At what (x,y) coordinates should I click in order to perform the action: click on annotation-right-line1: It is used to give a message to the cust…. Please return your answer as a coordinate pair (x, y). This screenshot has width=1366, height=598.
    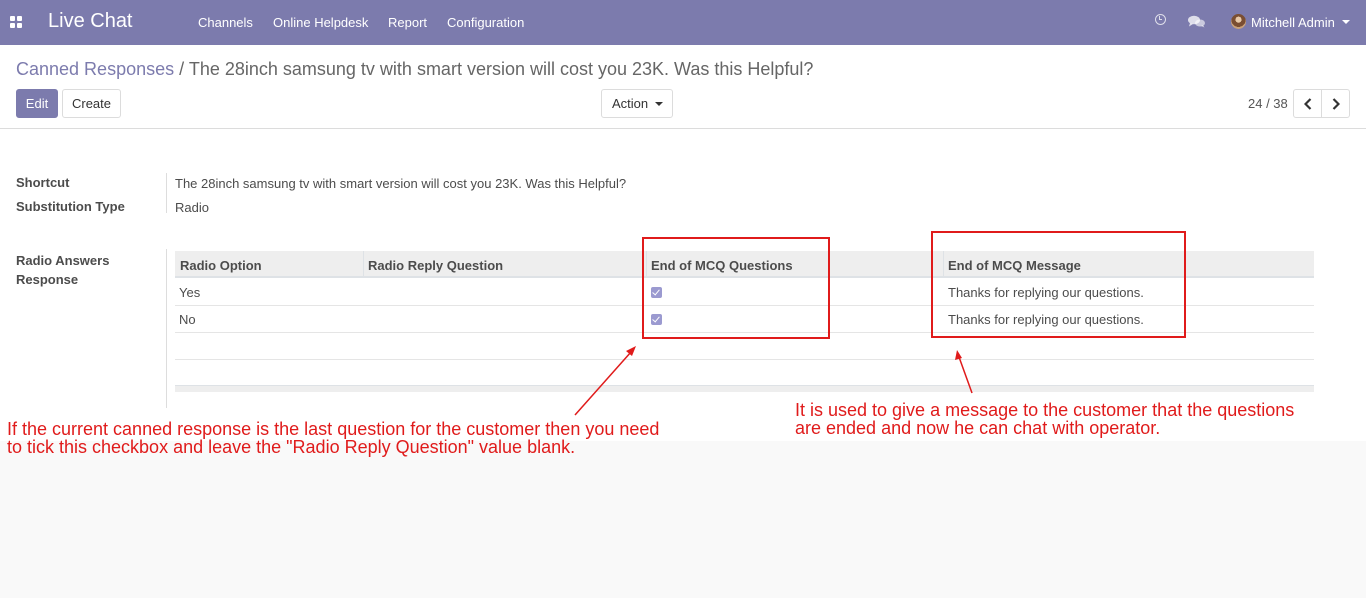
    Looking at the image, I should click on (1045, 410).